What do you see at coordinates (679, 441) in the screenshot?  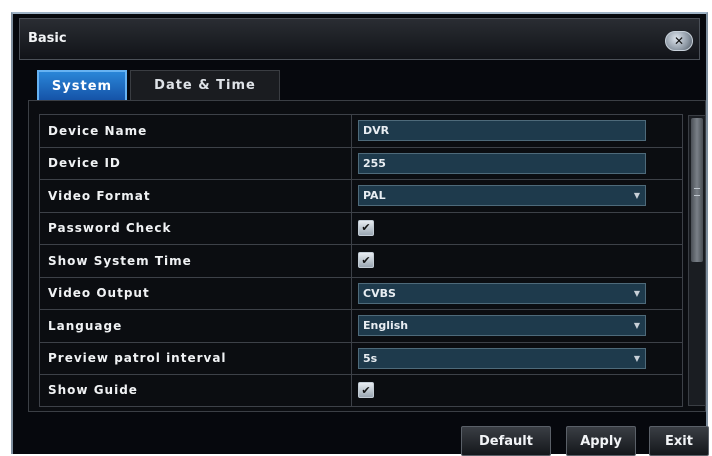 I see `exit-button: Exit` at bounding box center [679, 441].